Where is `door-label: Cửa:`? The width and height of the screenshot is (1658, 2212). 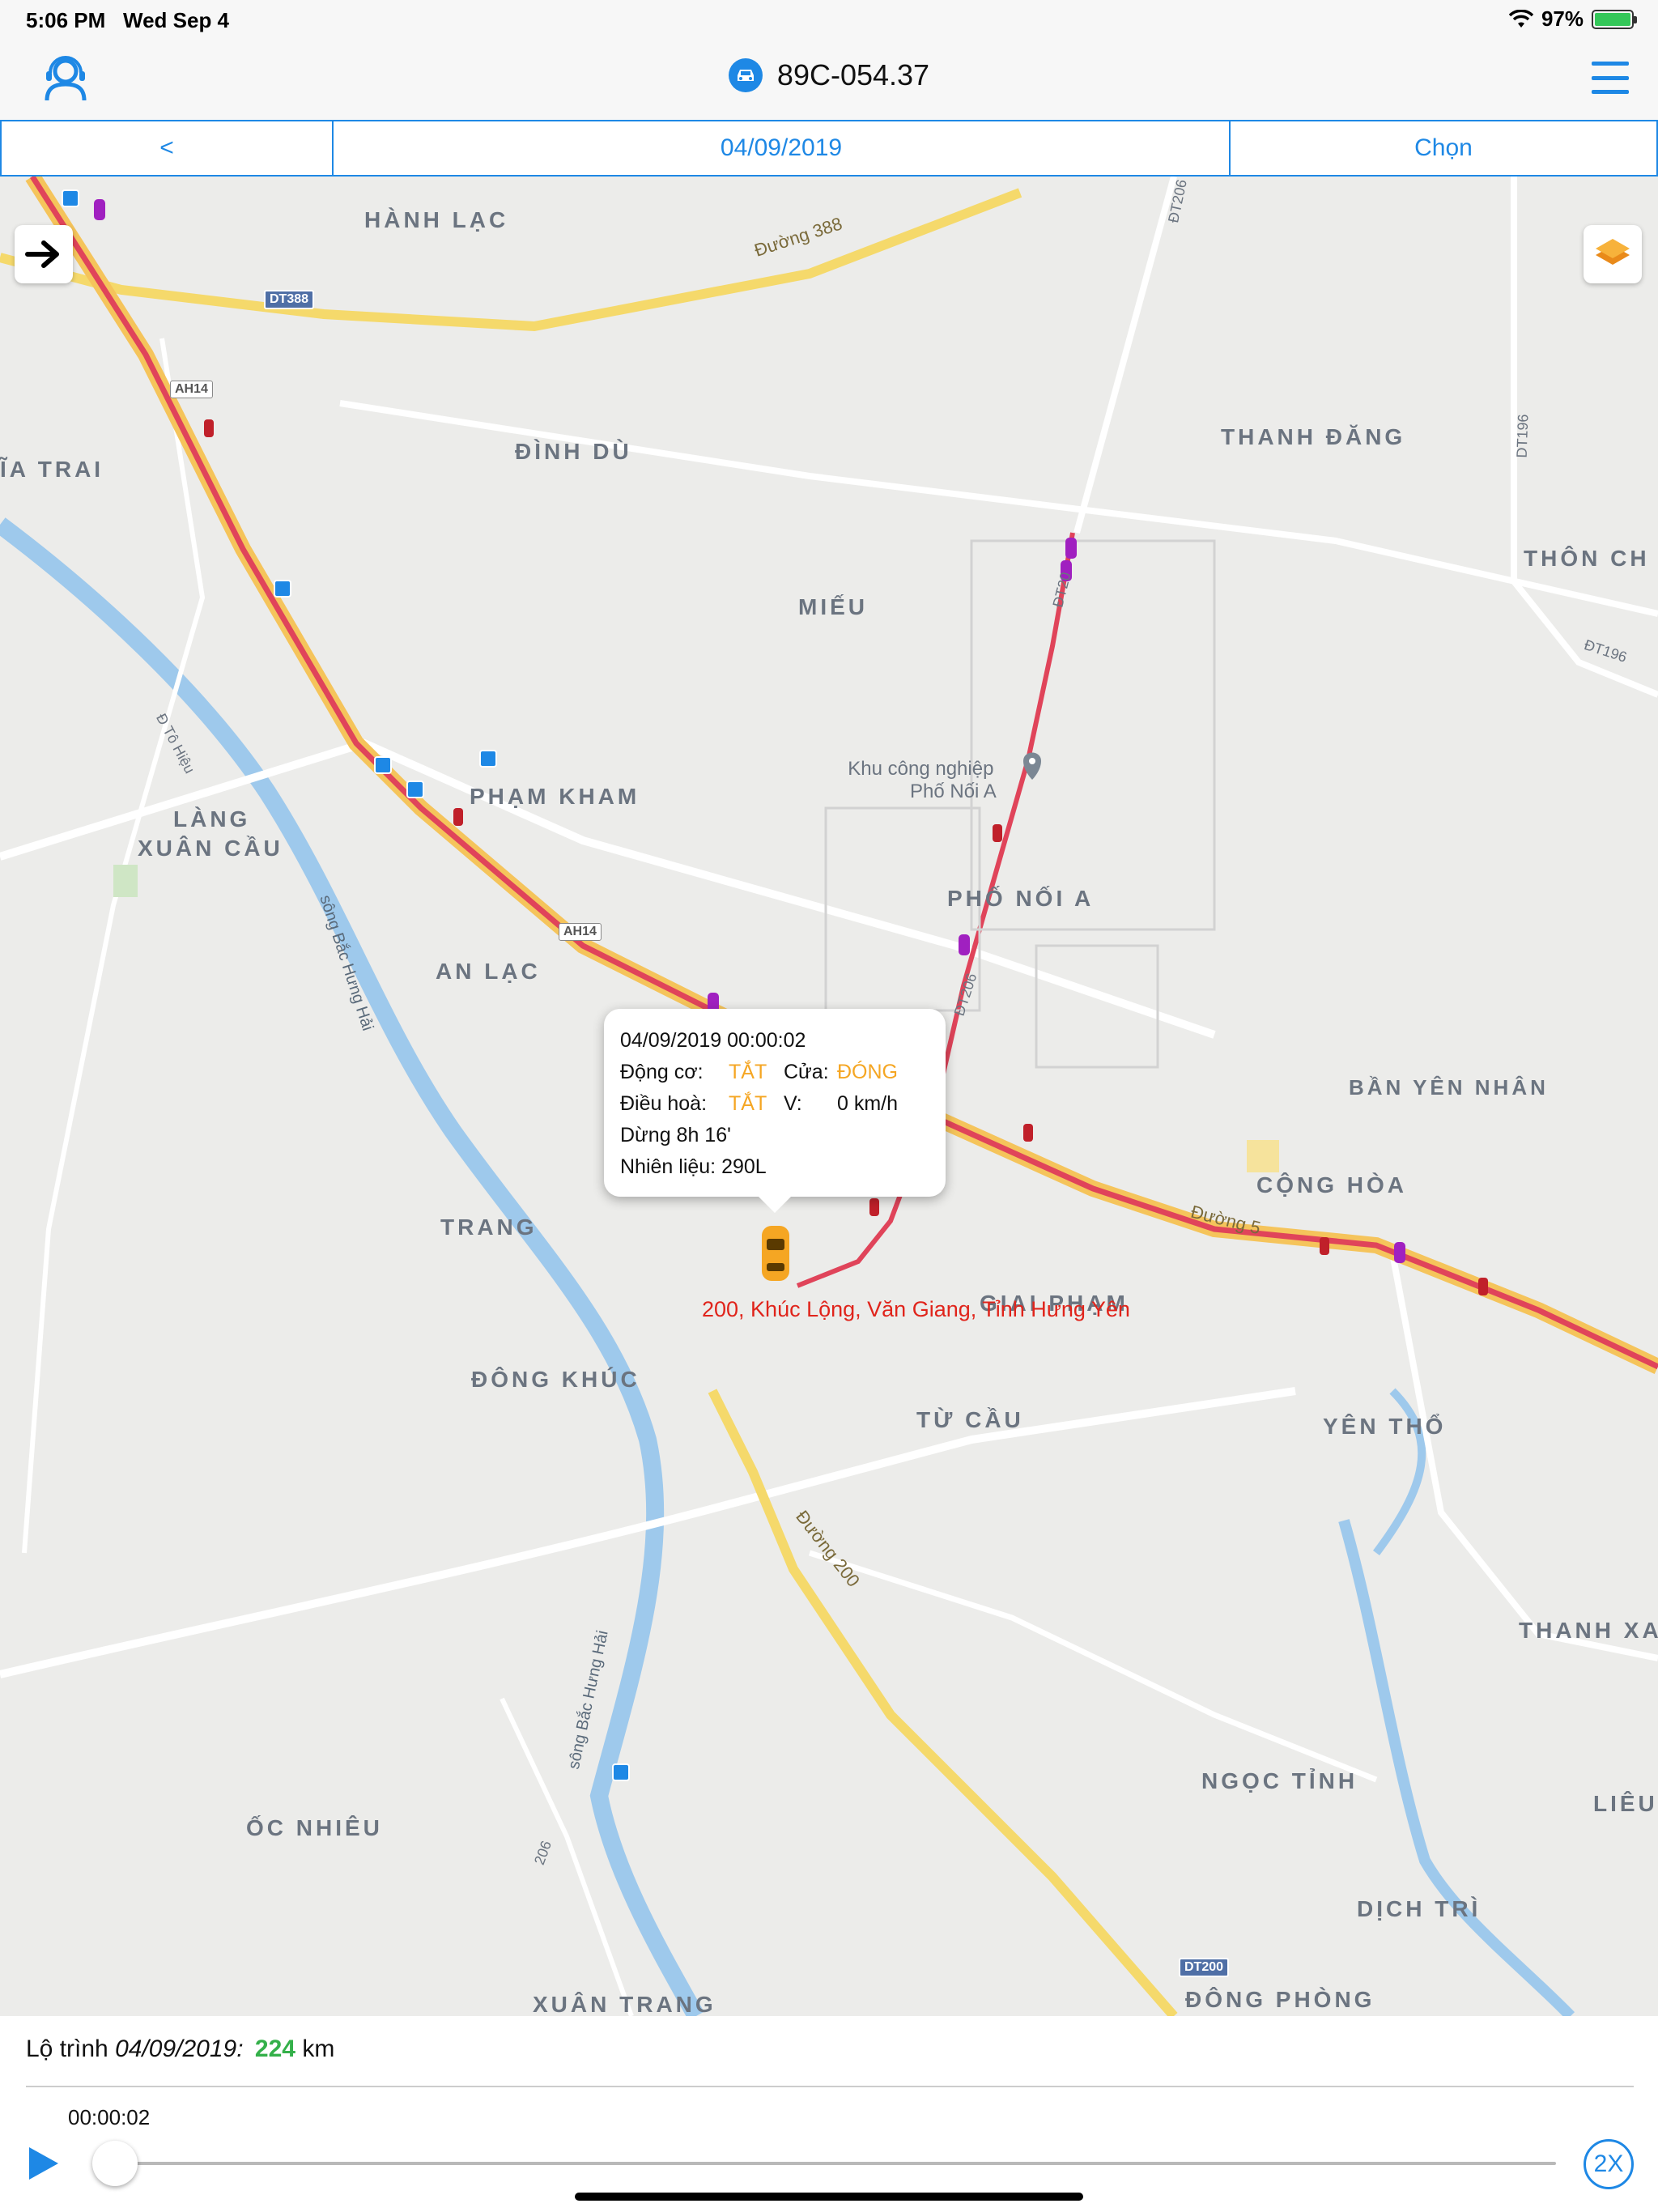 door-label: Cửa: is located at coordinates (806, 1072).